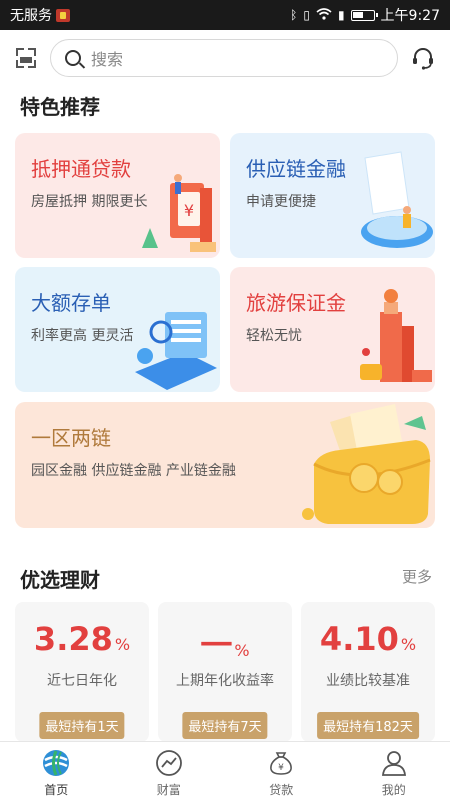 Image resolution: width=450 pixels, height=800 pixels. Describe the element at coordinates (410, 16) in the screenshot. I see `clock-text: 上午9:27` at that location.